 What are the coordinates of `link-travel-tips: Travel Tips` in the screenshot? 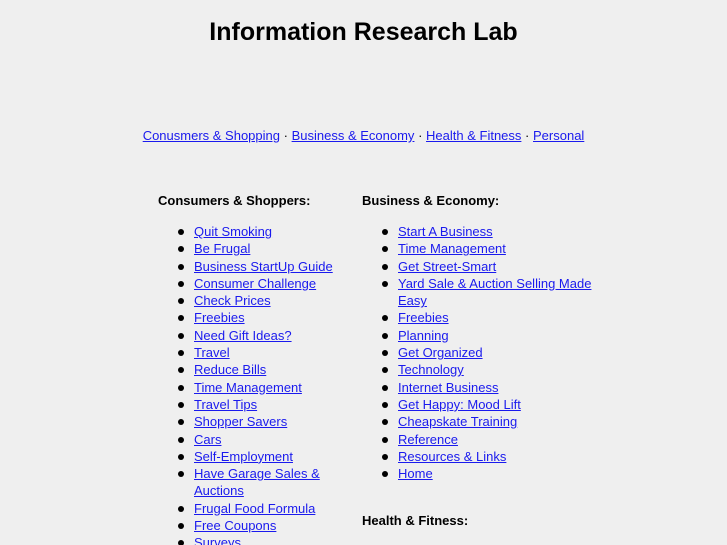 It's located at (225, 404).